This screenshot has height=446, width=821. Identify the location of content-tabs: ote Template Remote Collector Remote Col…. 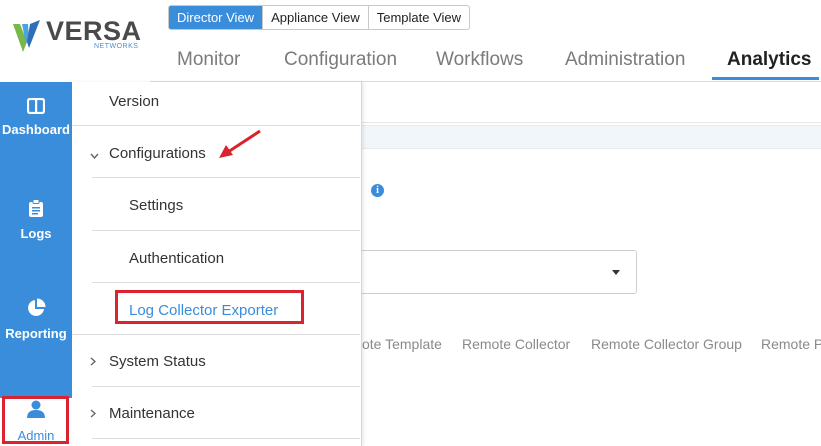
(591, 346).